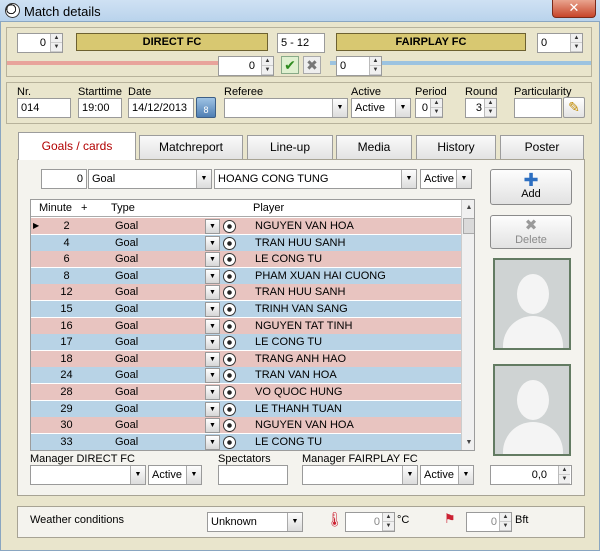  I want to click on tab-matchreport: Matchreport, so click(191, 147).